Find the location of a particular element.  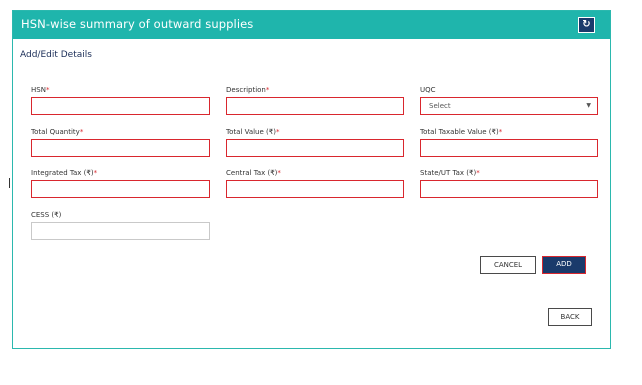

state-ut-tax-input is located at coordinates (509, 189).